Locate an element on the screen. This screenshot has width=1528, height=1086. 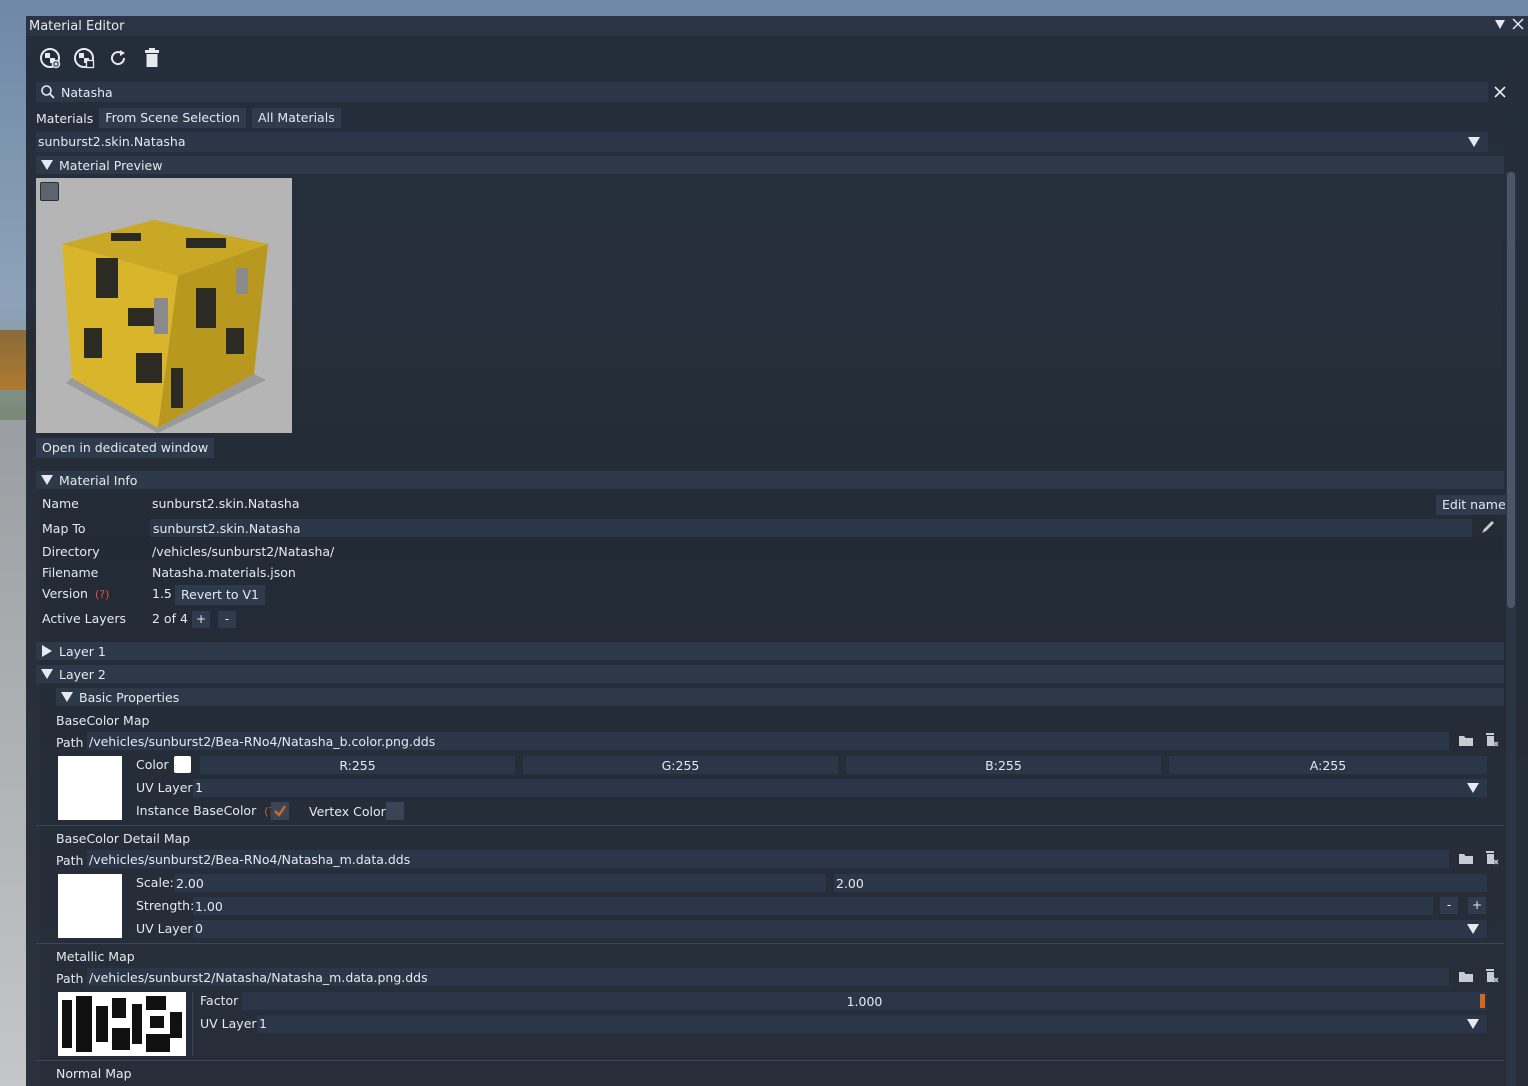
open-in-dedicated-window-button: Open in dedicated window is located at coordinates (125, 448).